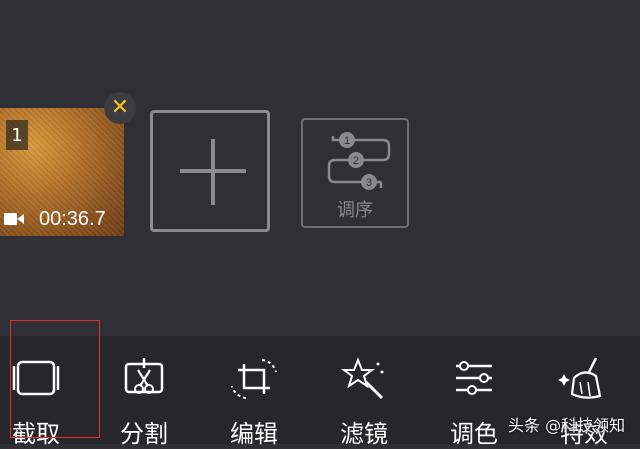 The image size is (640, 449). Describe the element at coordinates (210, 171) in the screenshot. I see `add-clip-button` at that location.